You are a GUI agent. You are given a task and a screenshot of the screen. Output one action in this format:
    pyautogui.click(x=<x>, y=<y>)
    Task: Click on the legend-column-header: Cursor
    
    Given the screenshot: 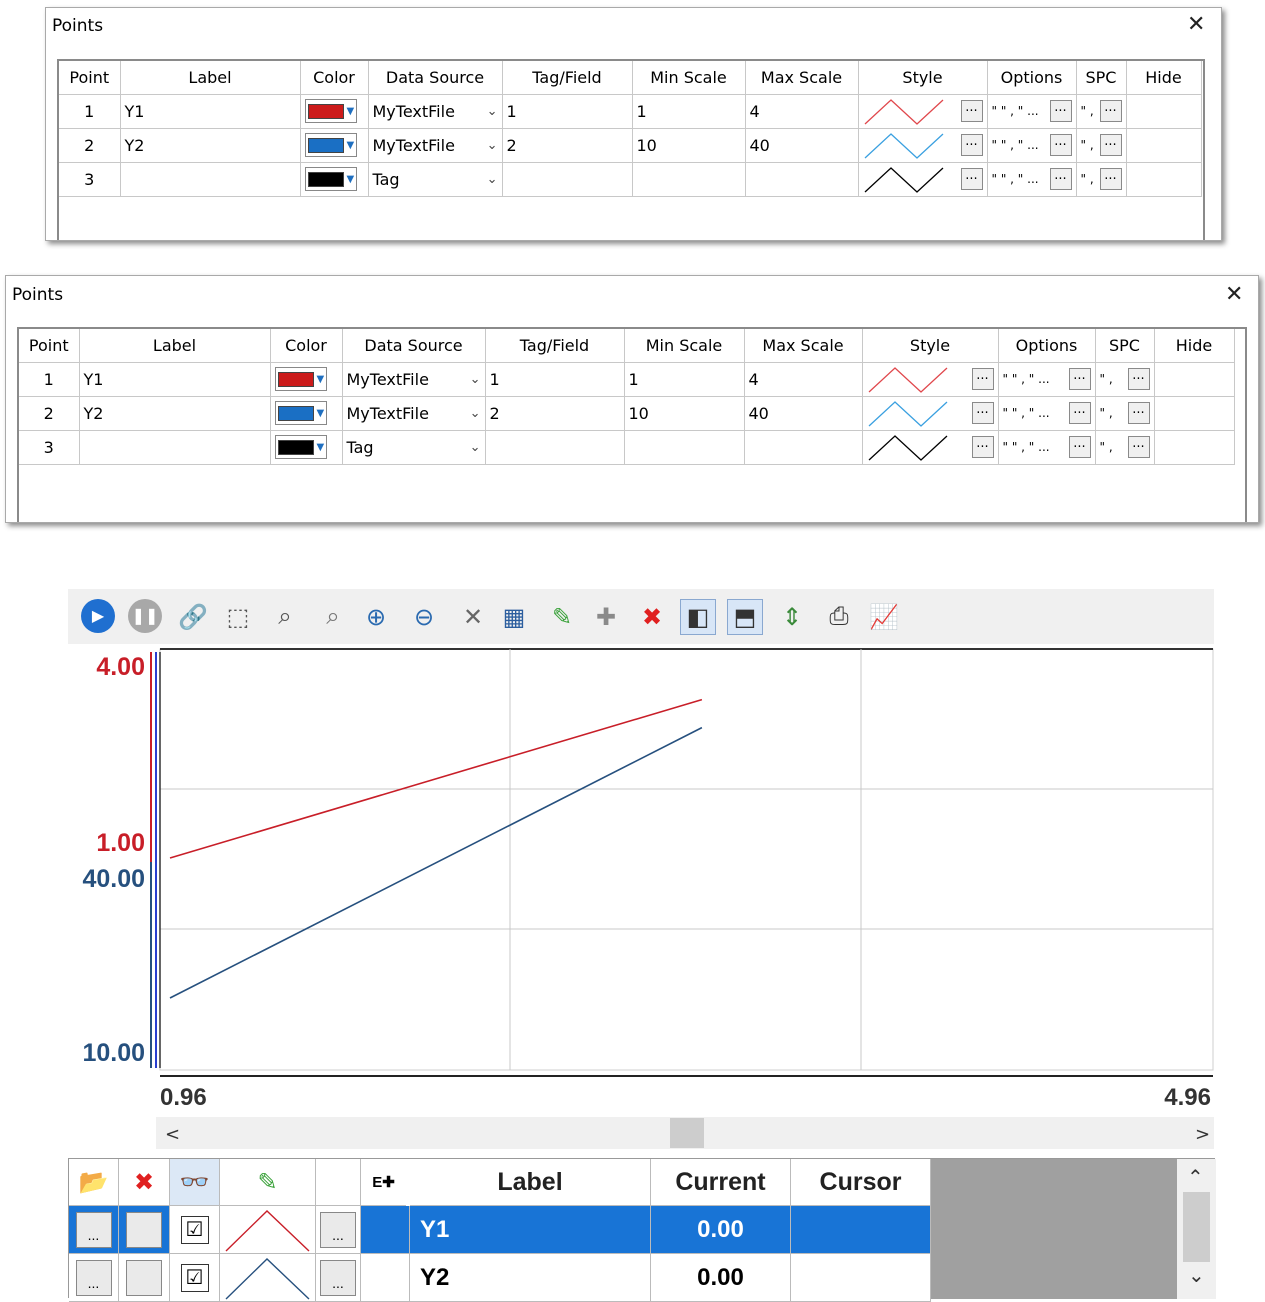 What is the action you would take?
    pyautogui.click(x=861, y=1182)
    